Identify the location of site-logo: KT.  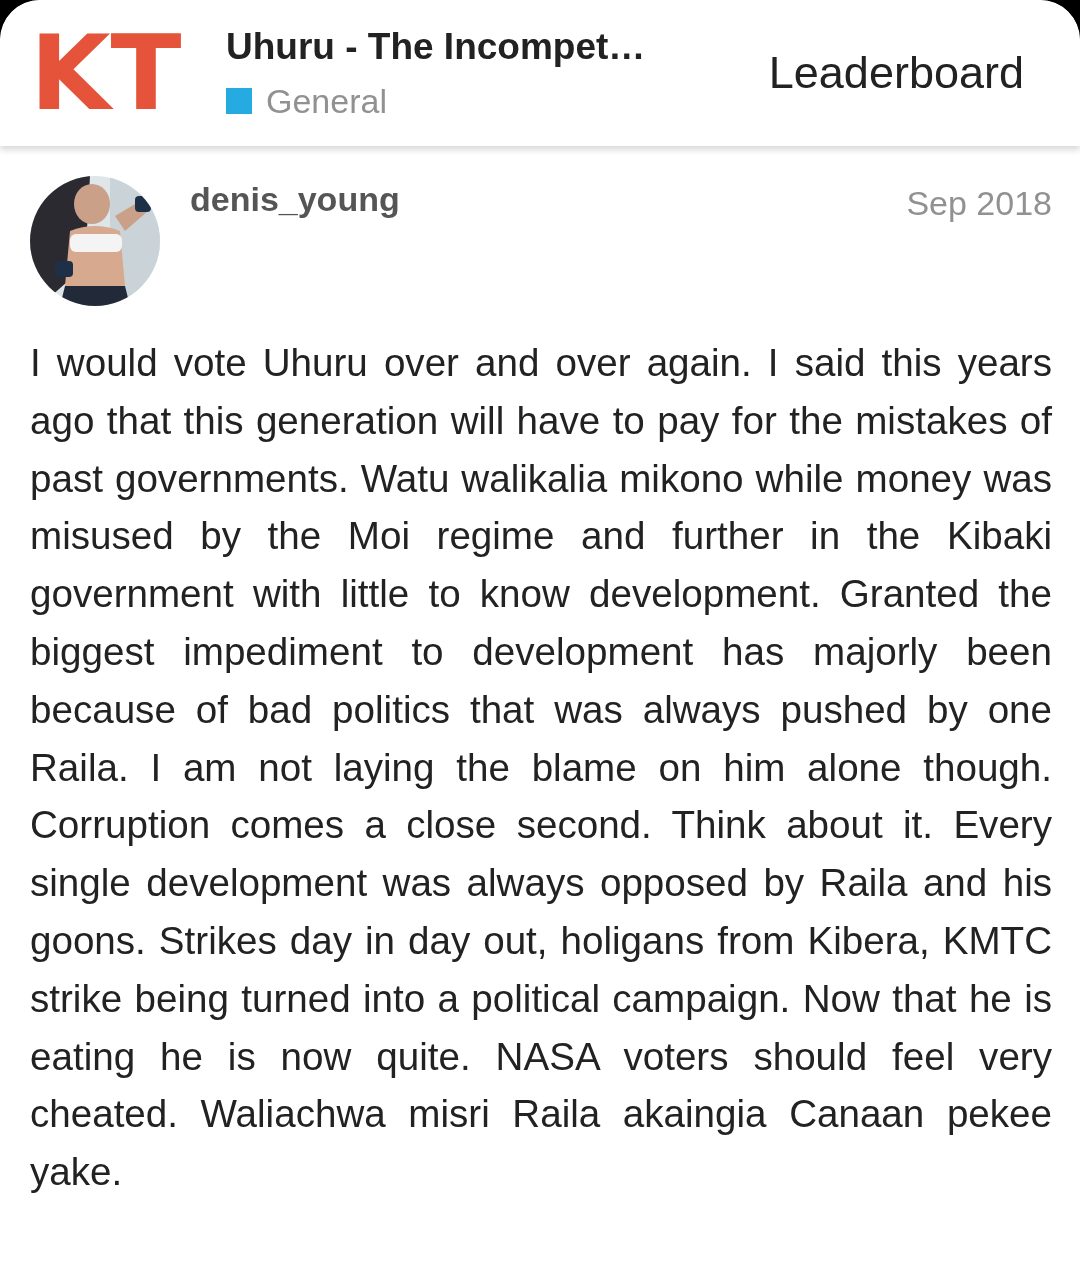
(115, 73).